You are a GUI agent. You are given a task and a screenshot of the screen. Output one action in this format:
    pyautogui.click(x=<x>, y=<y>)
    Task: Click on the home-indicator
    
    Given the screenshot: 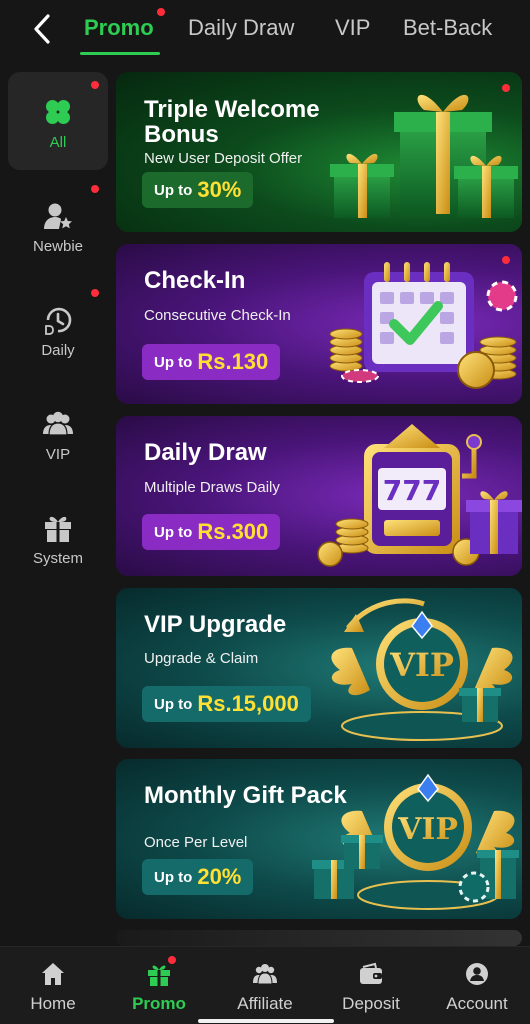 What is the action you would take?
    pyautogui.click(x=266, y=1021)
    